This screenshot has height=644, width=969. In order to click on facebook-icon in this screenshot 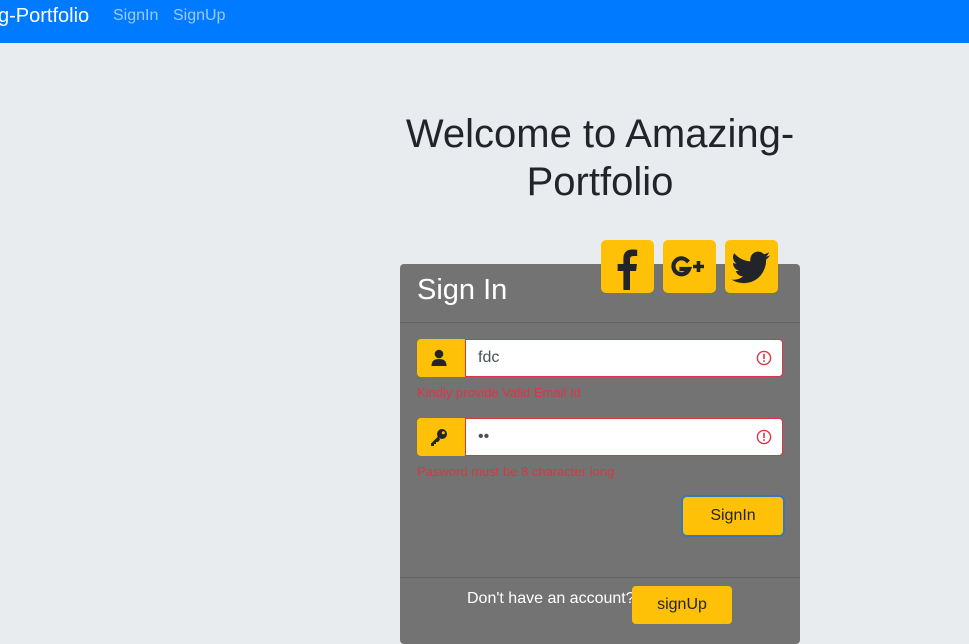, I will do `click(627, 266)`.